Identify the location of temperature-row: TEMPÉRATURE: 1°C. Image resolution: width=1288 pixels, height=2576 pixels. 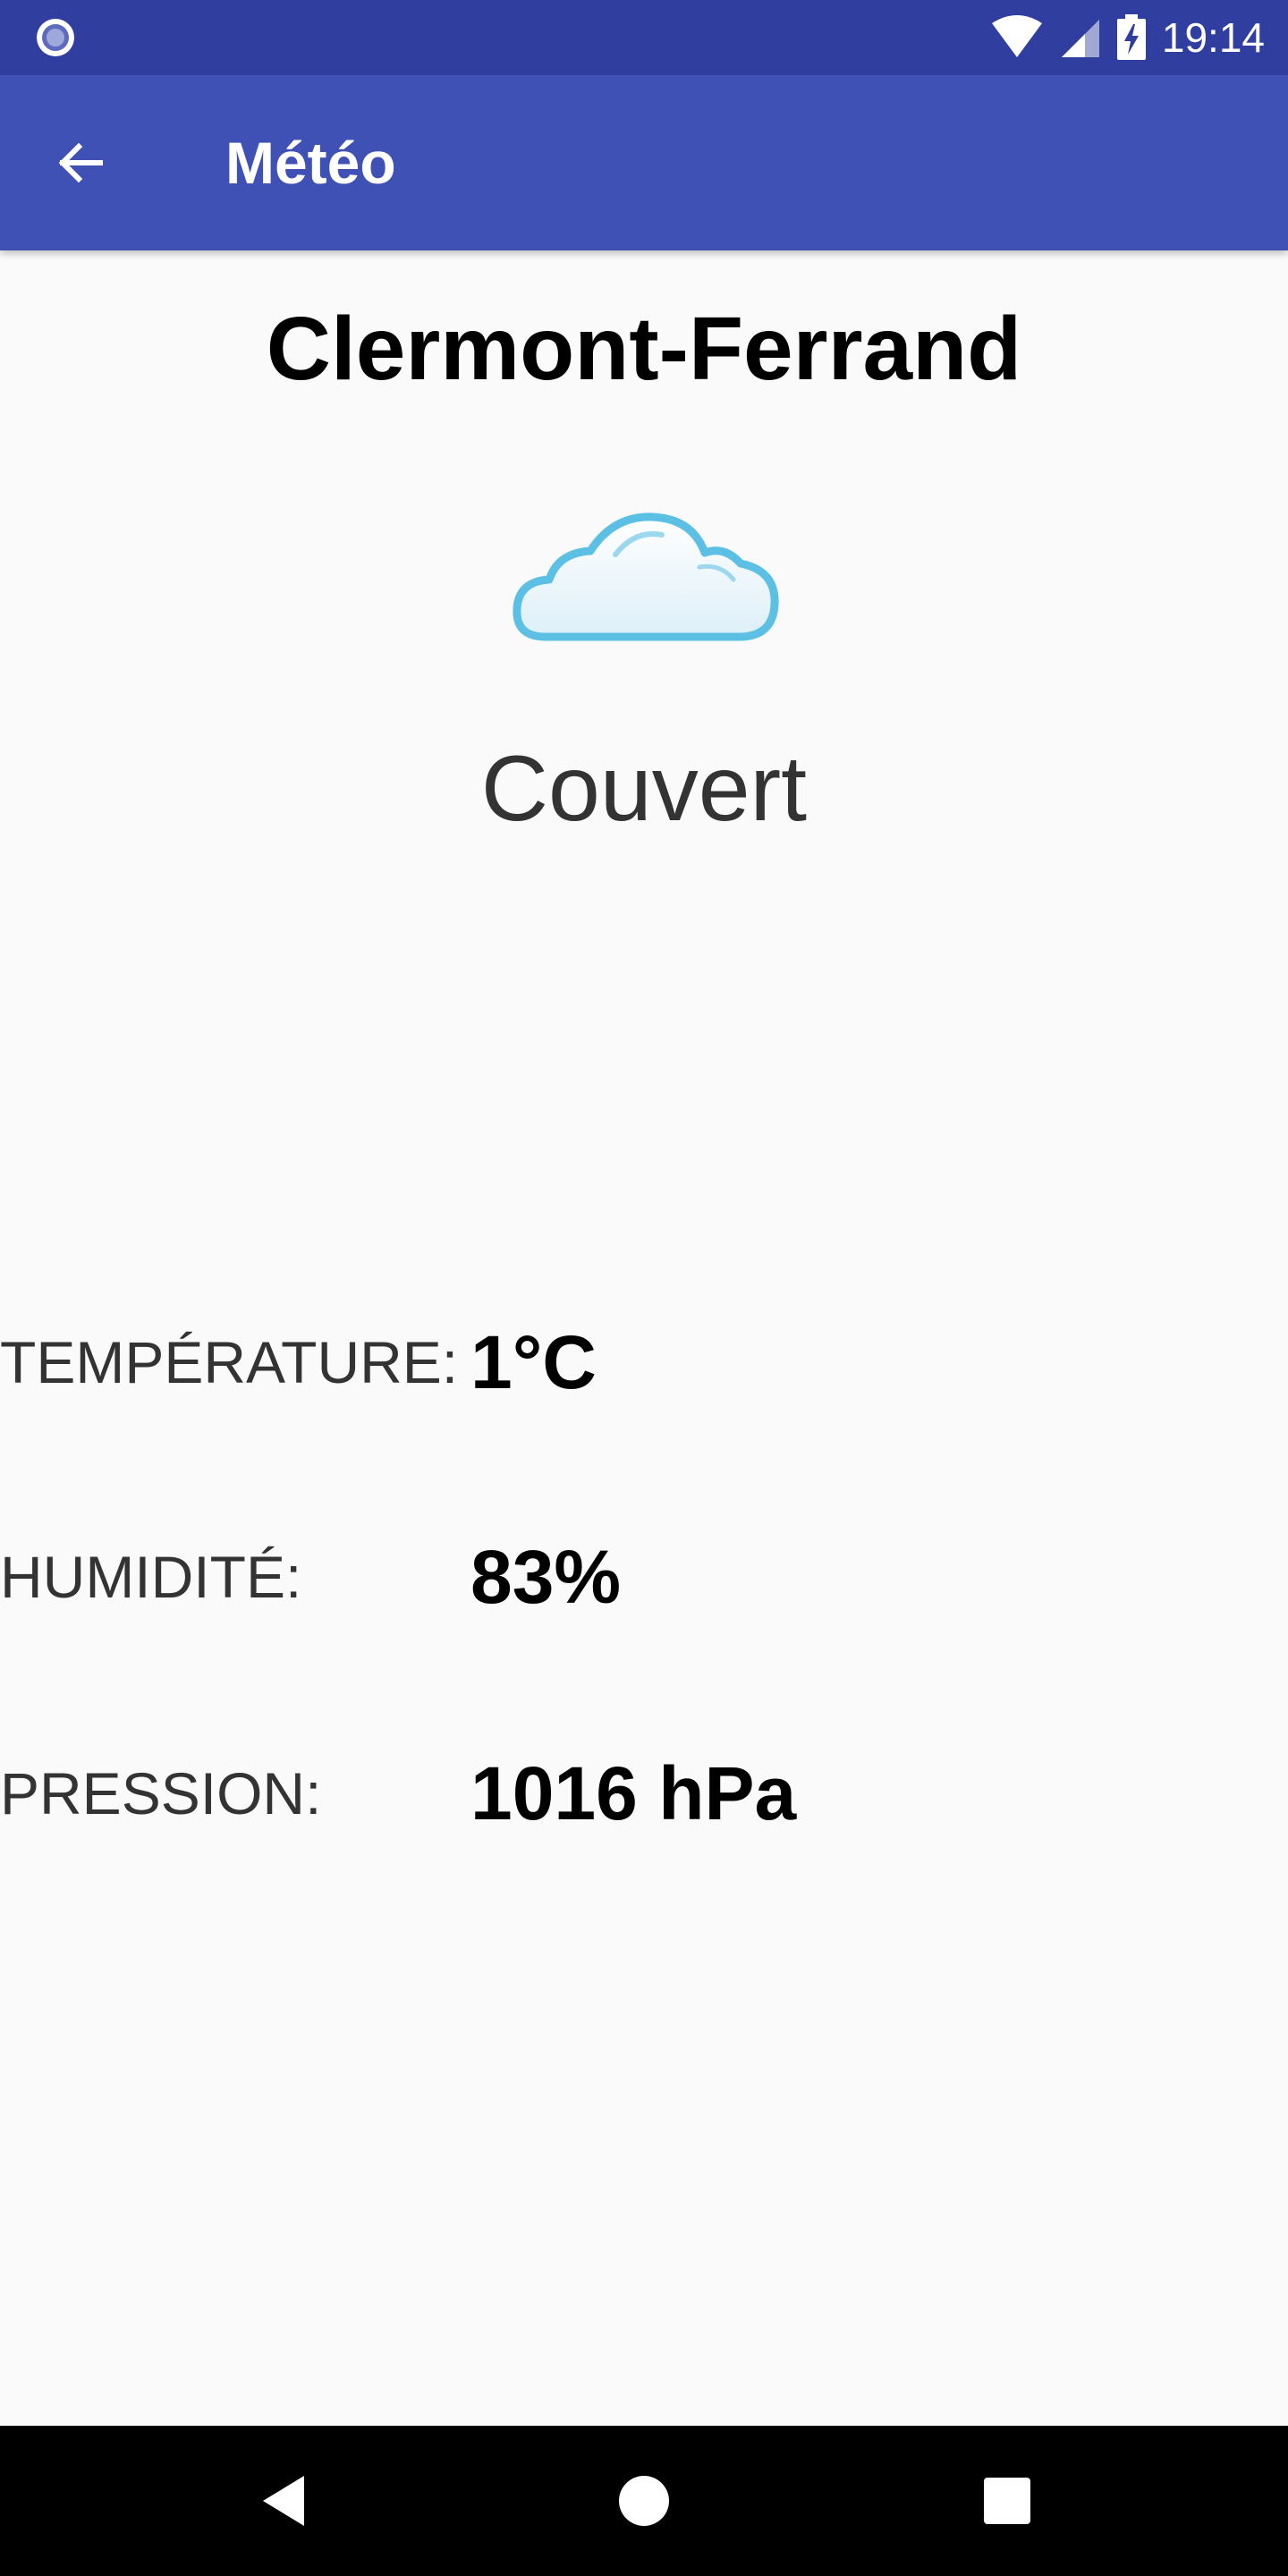
(644, 1362).